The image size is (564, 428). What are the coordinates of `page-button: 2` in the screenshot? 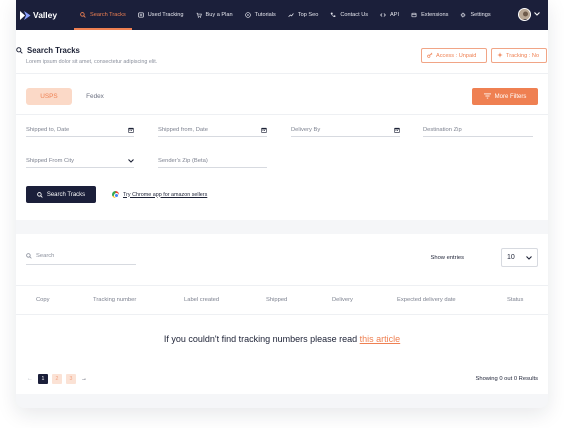 It's located at (57, 379).